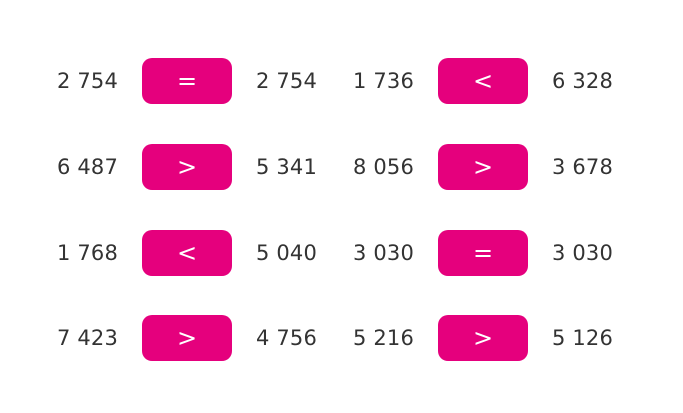  Describe the element at coordinates (383, 253) in the screenshot. I see `left-number: 3 030` at that location.